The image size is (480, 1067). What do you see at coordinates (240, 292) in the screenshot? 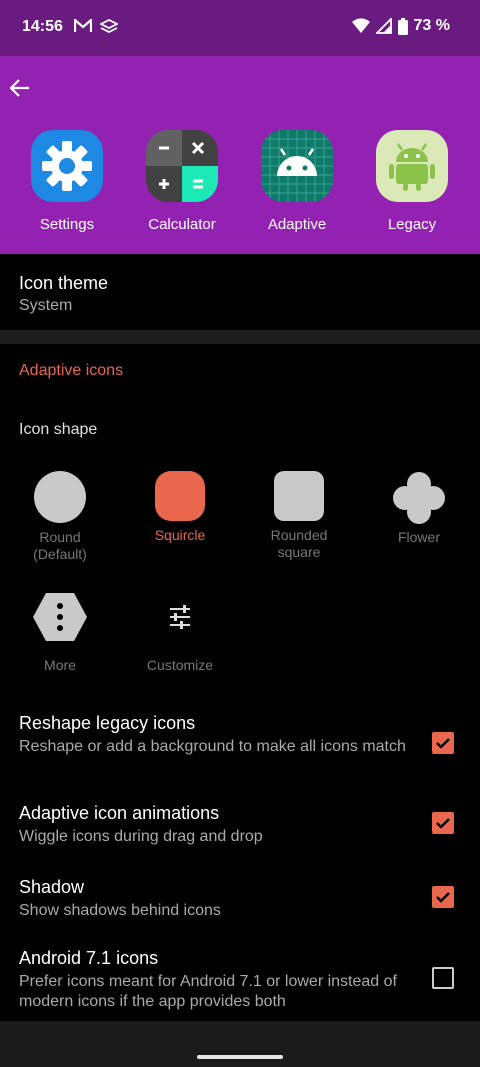
I see `icon-theme-setting: Icon theme System` at bounding box center [240, 292].